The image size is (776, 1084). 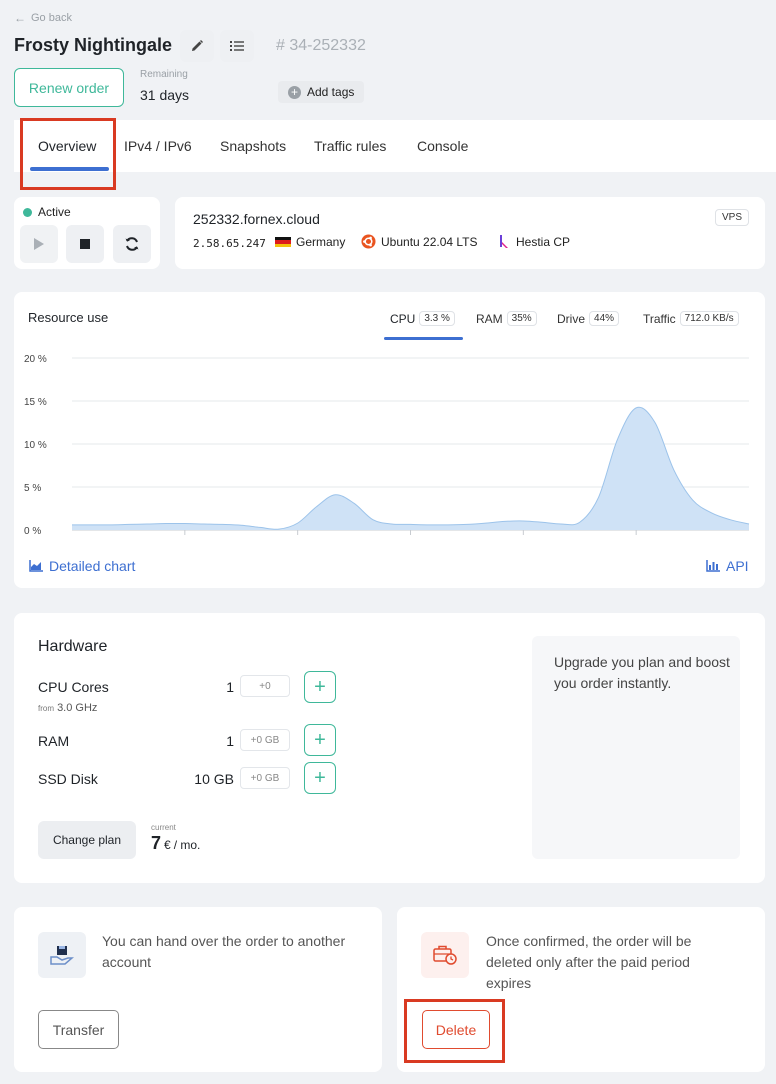 What do you see at coordinates (229, 243) in the screenshot?
I see `ip-address: 2.58.65.247` at bounding box center [229, 243].